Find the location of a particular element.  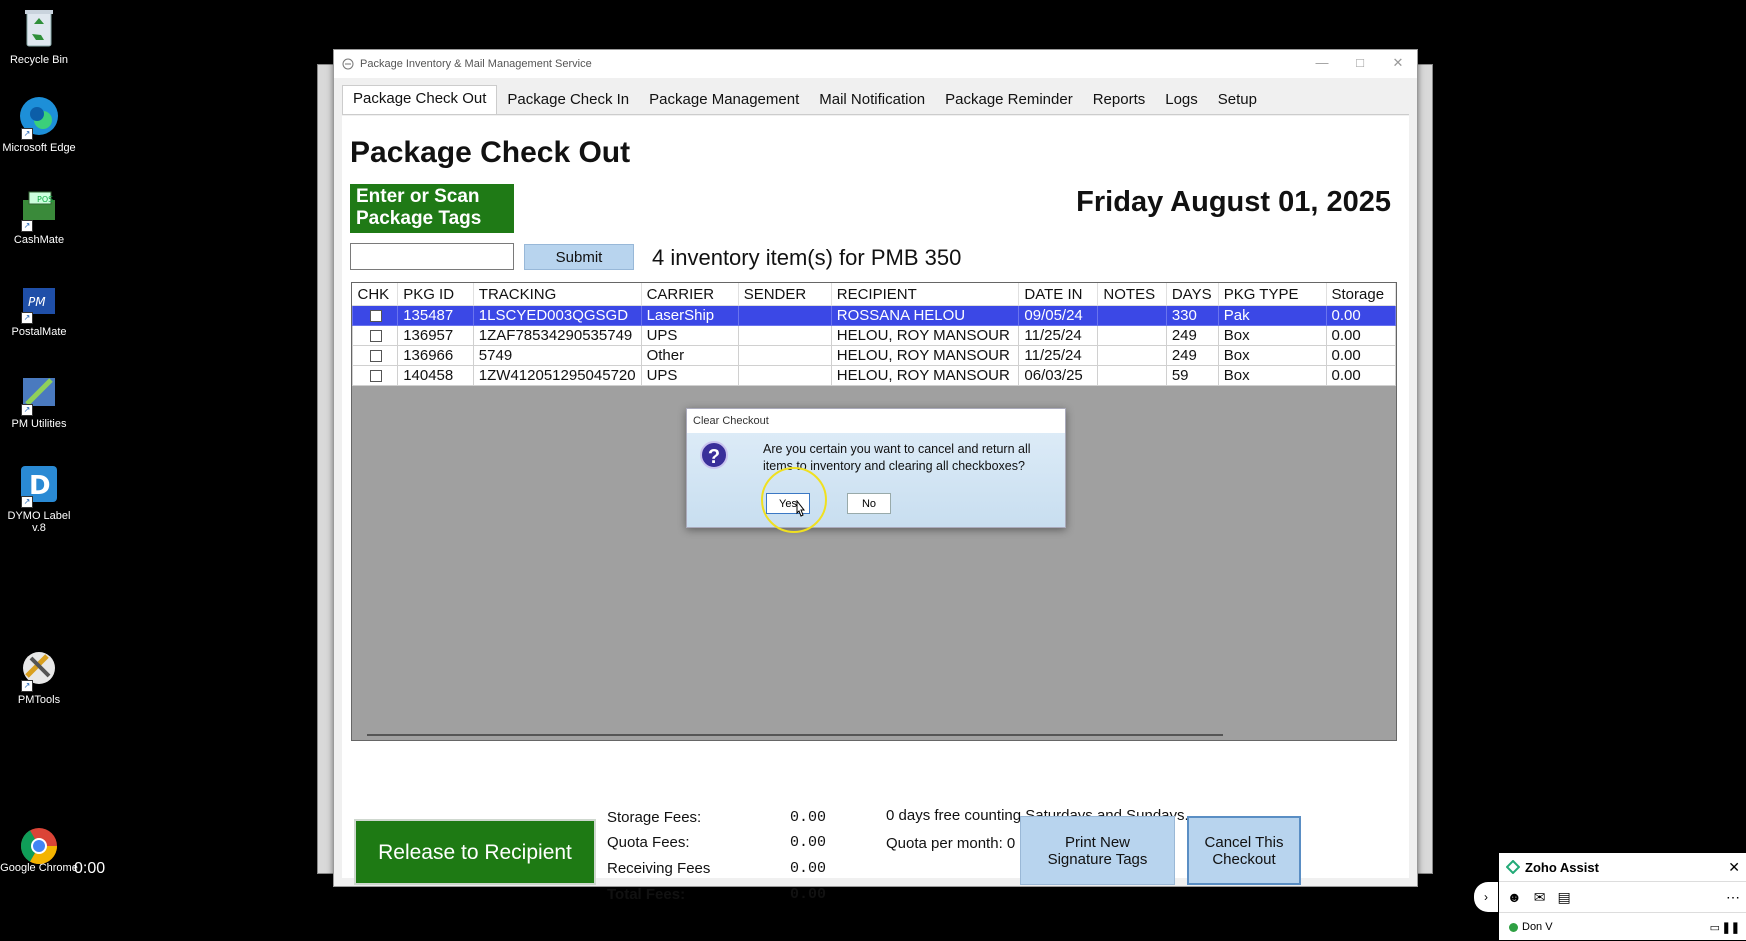

carrier-cell: UPS is located at coordinates (689, 335).